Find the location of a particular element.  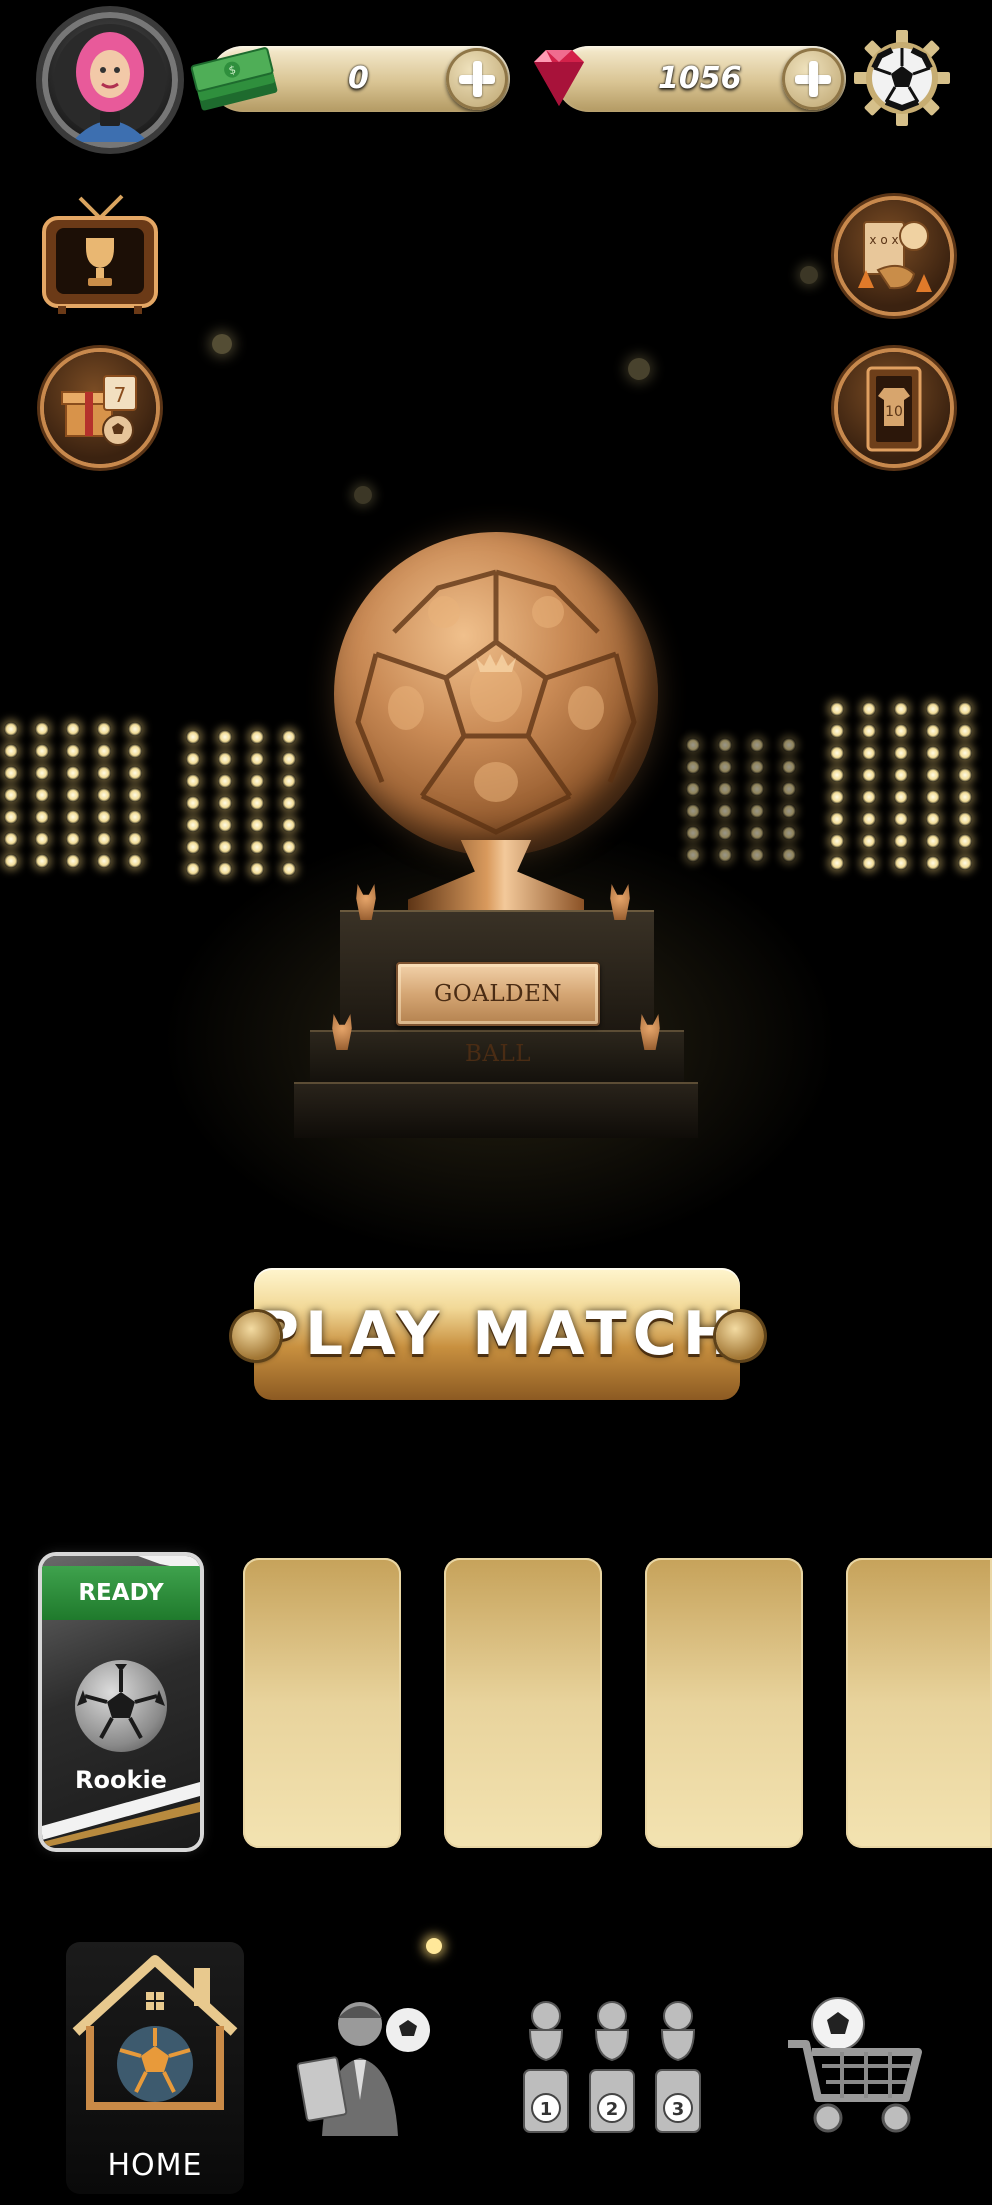

home-icon is located at coordinates (155, 2032).